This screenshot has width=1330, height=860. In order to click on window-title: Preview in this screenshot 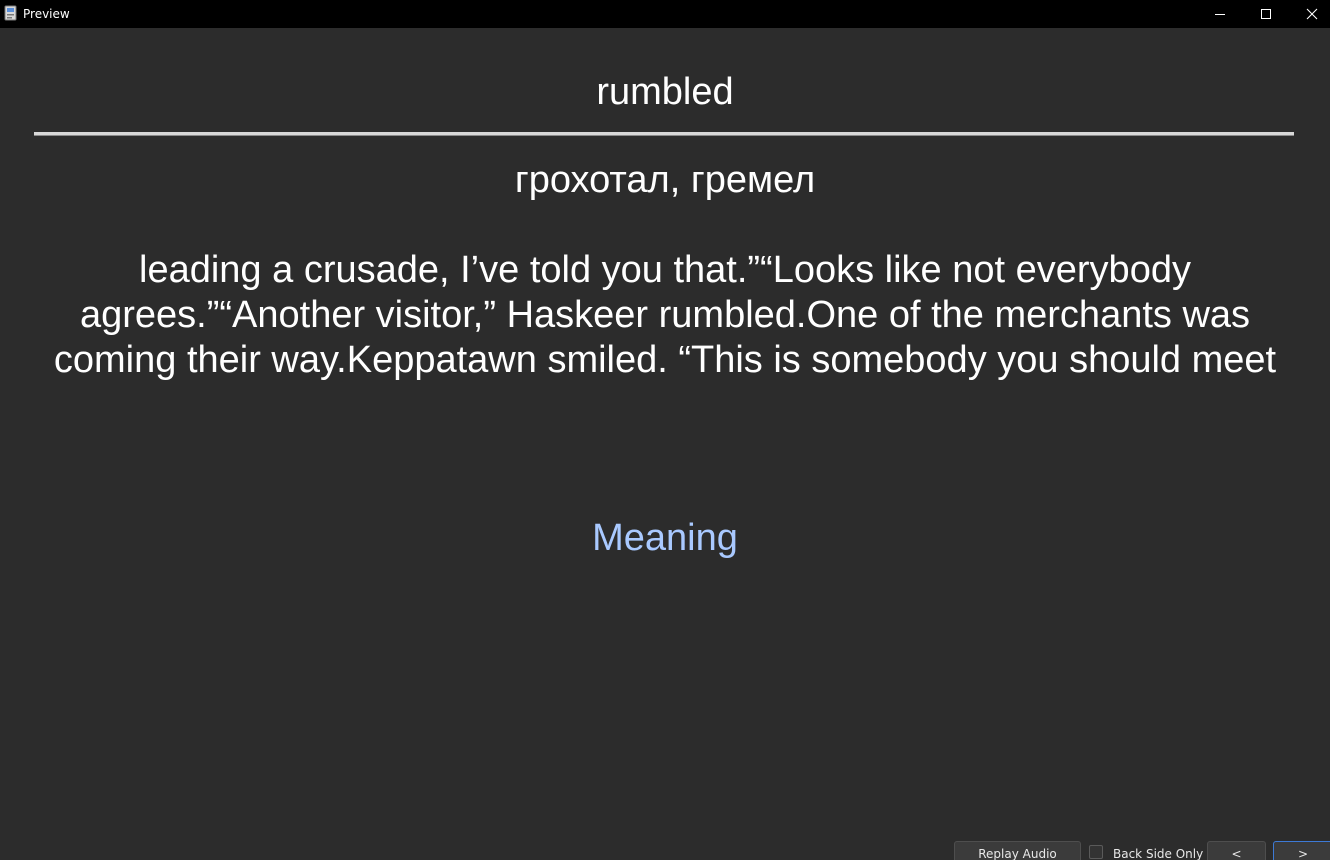, I will do `click(46, 14)`.